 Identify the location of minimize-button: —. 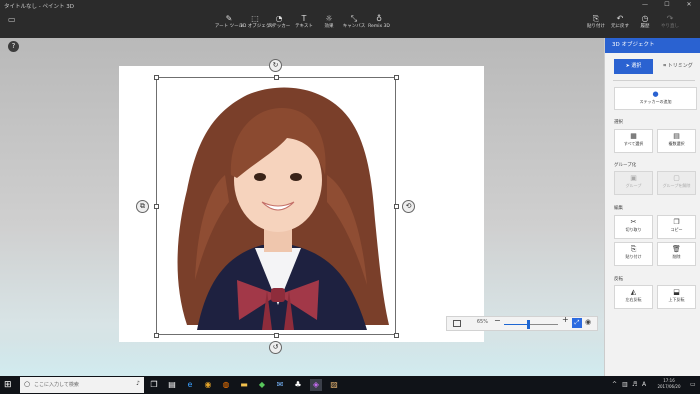
(645, 5).